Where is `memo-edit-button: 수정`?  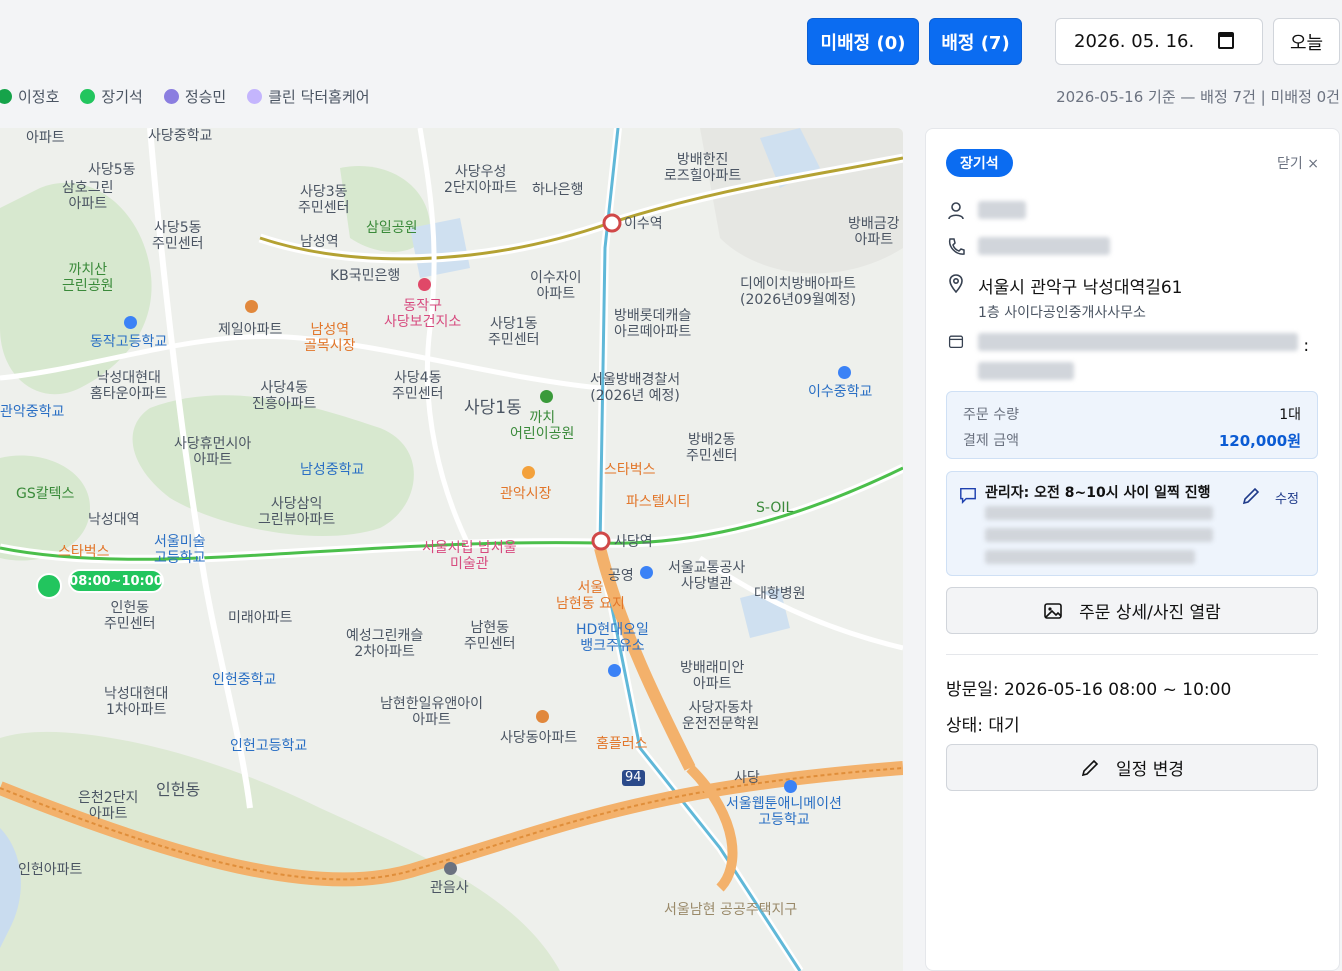
memo-edit-button: 수정 is located at coordinates (1287, 497).